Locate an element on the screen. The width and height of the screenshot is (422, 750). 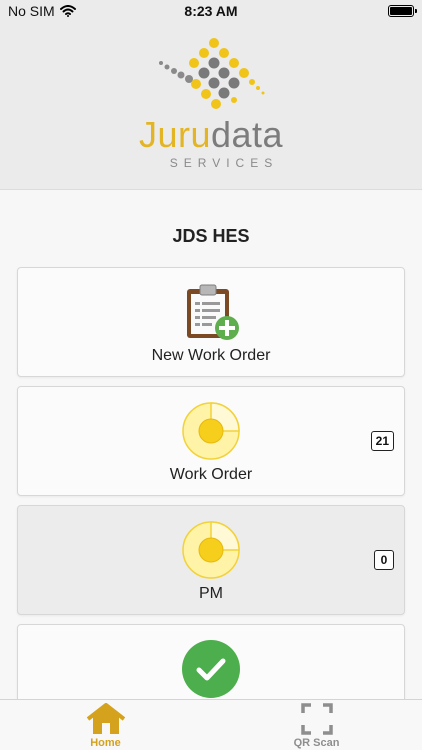
new-work-order-card: New Work Order is located at coordinates (211, 322).